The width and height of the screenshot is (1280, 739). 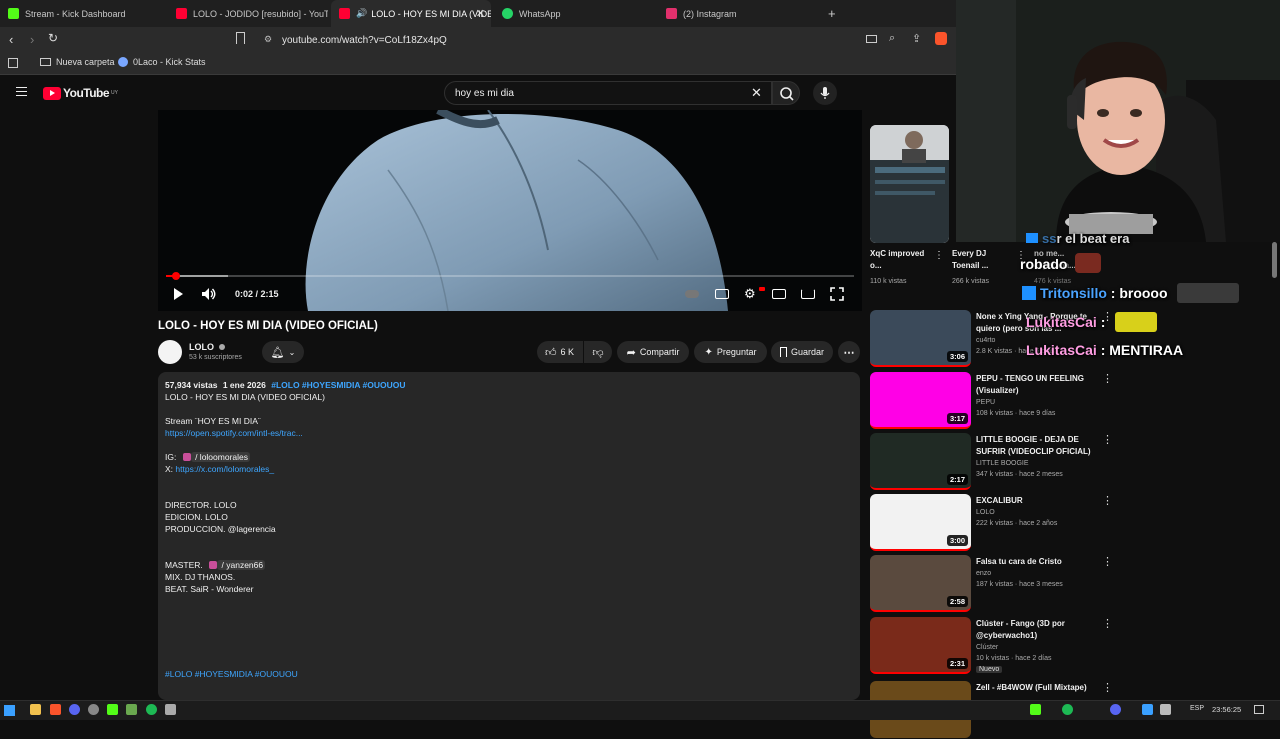 What do you see at coordinates (32, 39) in the screenshot?
I see `forward-icon: ›` at bounding box center [32, 39].